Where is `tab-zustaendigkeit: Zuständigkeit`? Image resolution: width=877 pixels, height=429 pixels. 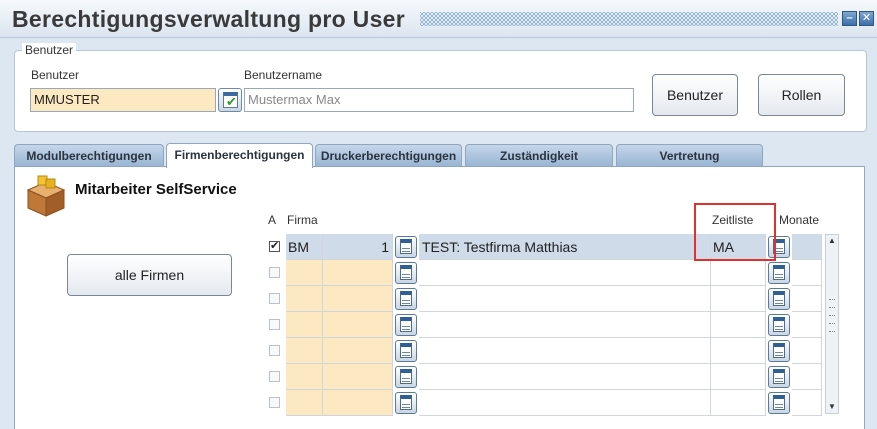
tab-zustaendigkeit: Zuständigkeit is located at coordinates (539, 155).